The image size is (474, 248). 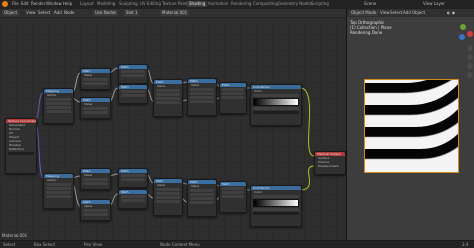 I want to click on pan-icon, so click(x=470, y=57).